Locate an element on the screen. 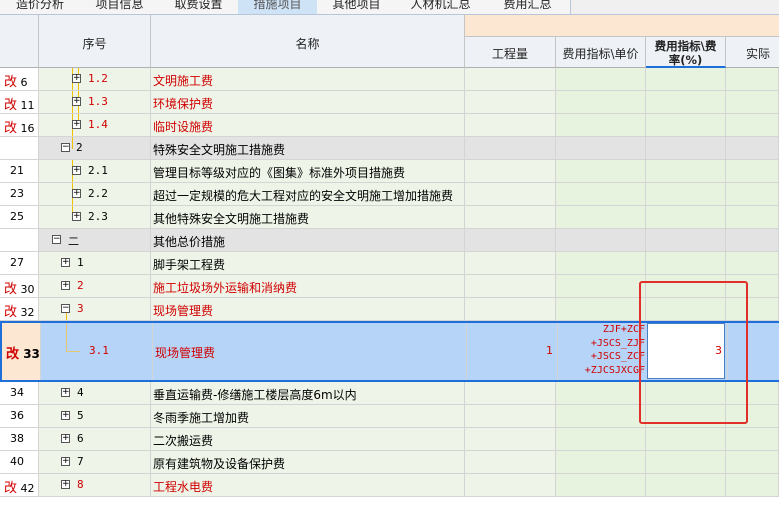 This screenshot has width=779, height=512. header-rate: 费用指标\费 率(%) is located at coordinates (686, 52).